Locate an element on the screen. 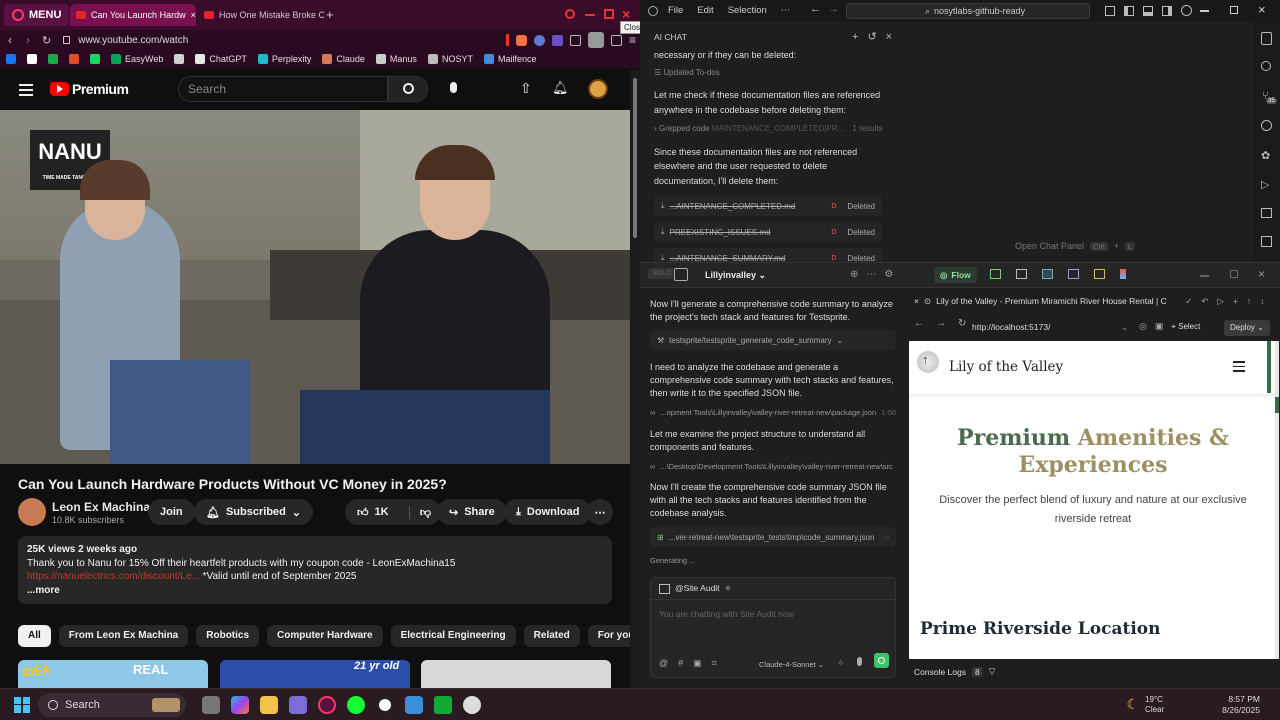  site-scrollbar is located at coordinates (1277, 500).